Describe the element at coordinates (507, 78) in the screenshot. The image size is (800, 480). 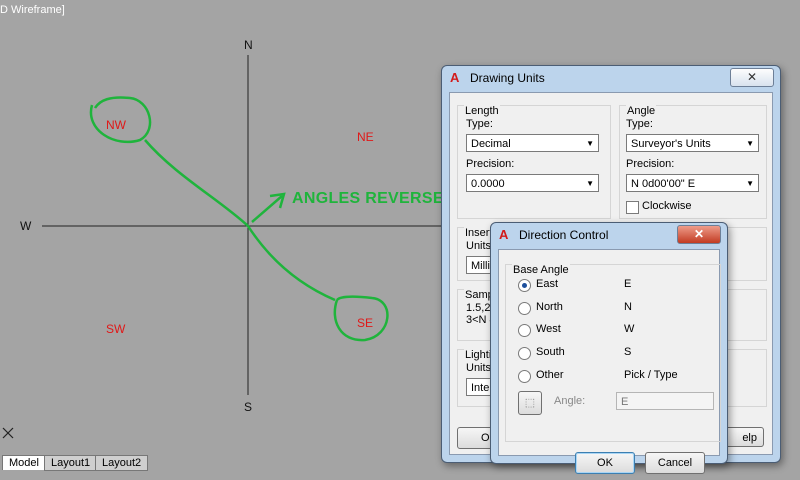
I see `drawing-units-title: Drawing Units` at that location.